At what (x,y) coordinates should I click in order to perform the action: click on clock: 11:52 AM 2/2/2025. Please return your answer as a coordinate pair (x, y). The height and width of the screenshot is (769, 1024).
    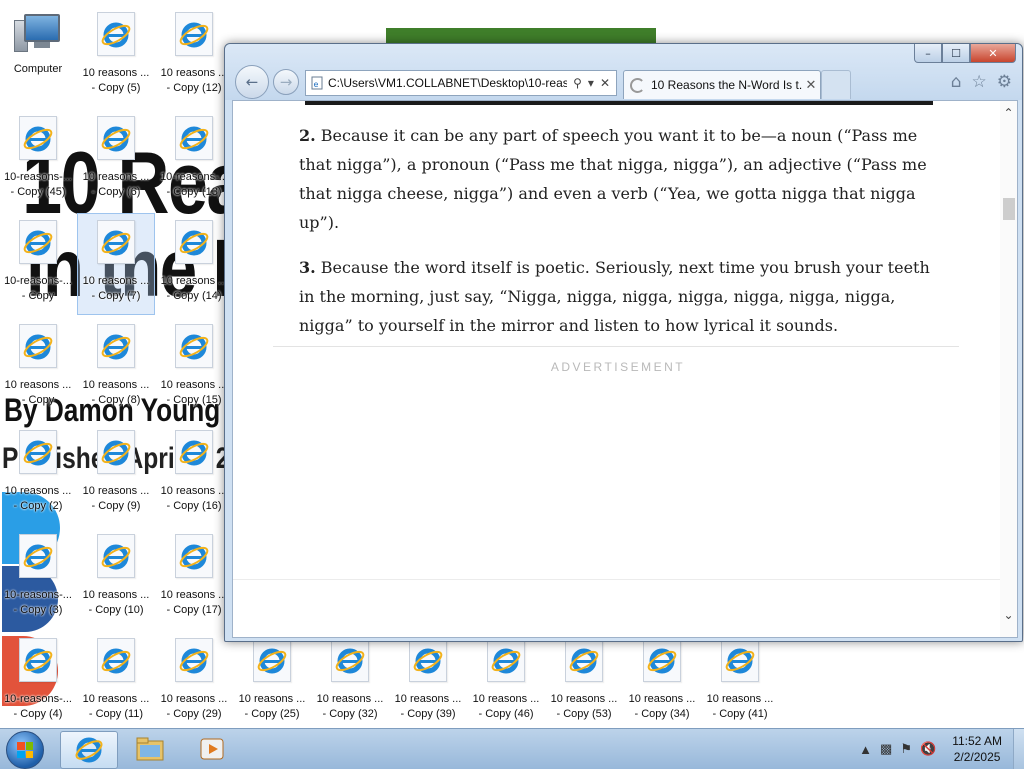
    Looking at the image, I should click on (977, 749).